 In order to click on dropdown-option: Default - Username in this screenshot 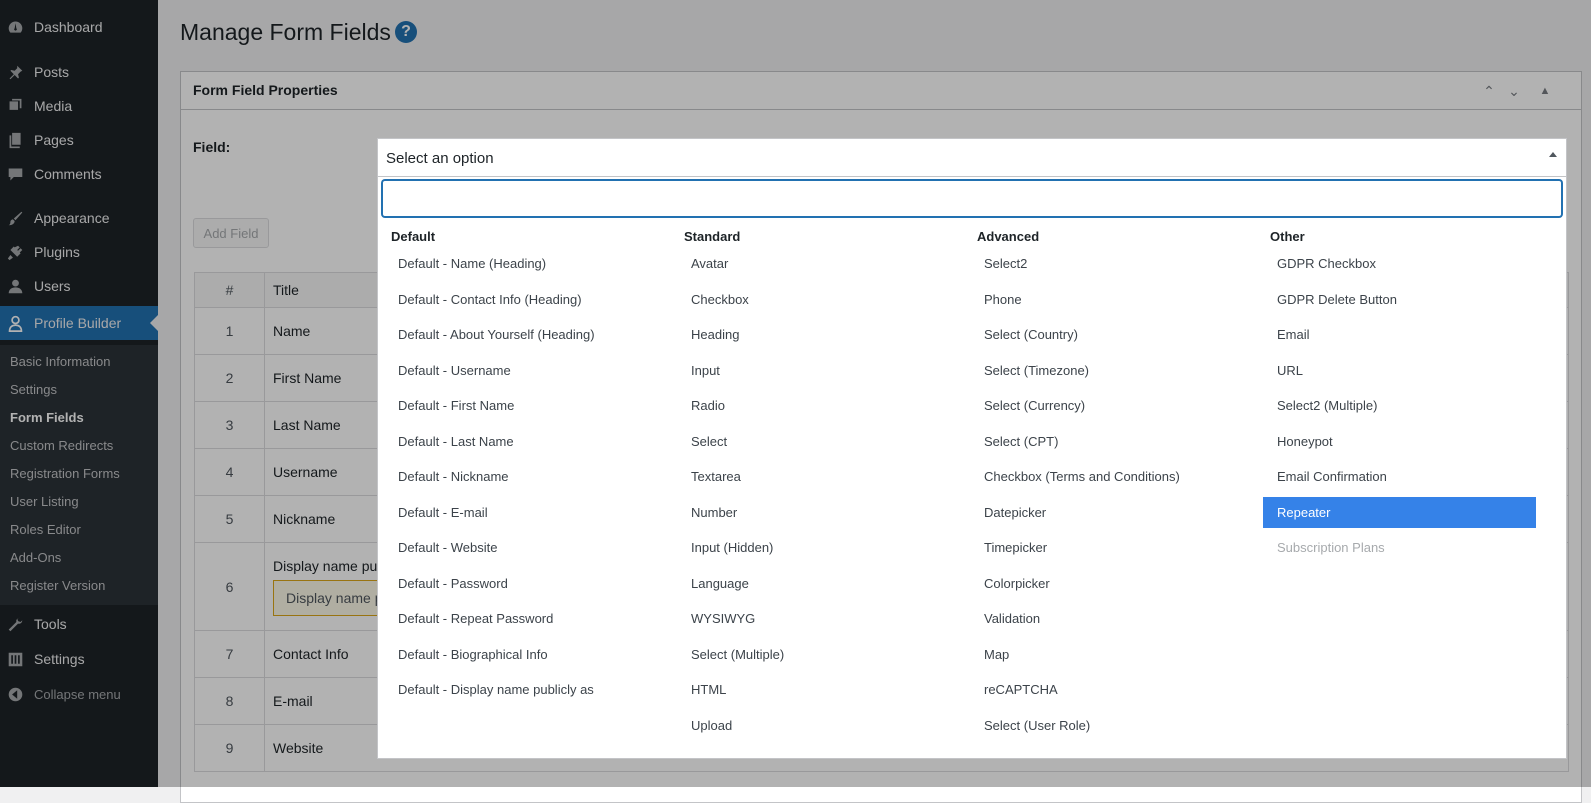, I will do `click(520, 370)`.